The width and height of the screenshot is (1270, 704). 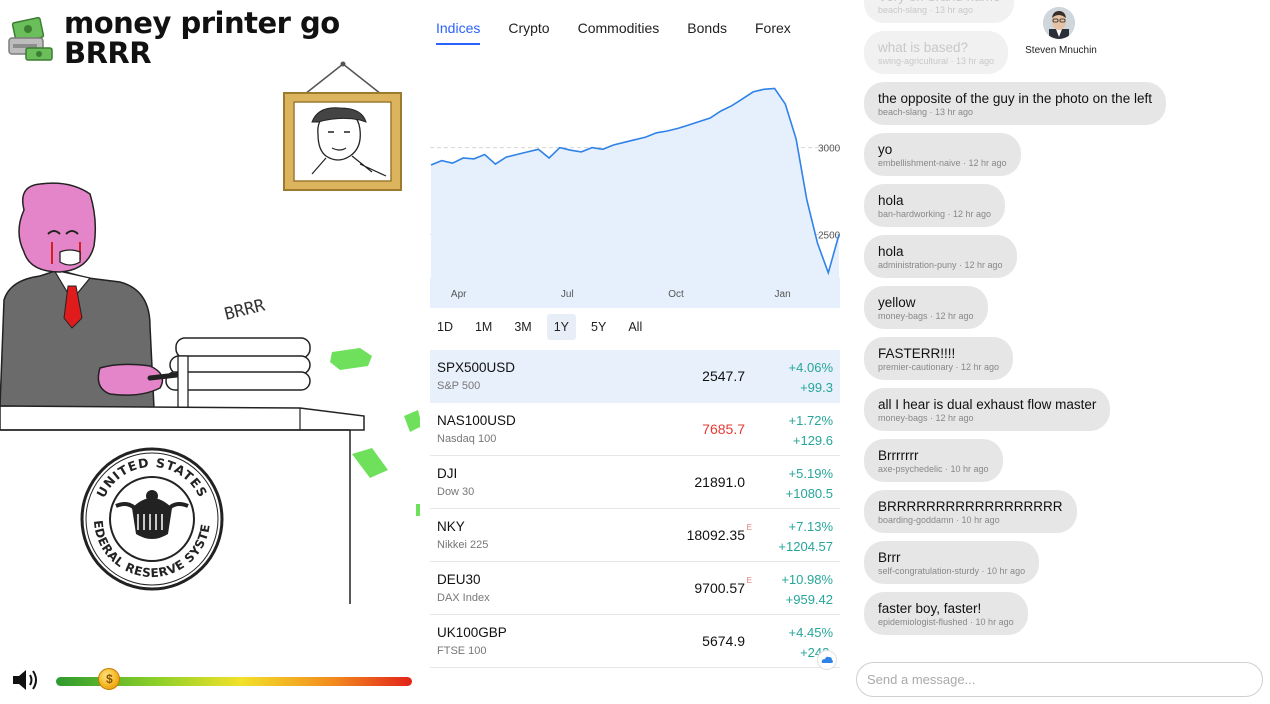 What do you see at coordinates (483, 327) in the screenshot?
I see `range-1m: 1M` at bounding box center [483, 327].